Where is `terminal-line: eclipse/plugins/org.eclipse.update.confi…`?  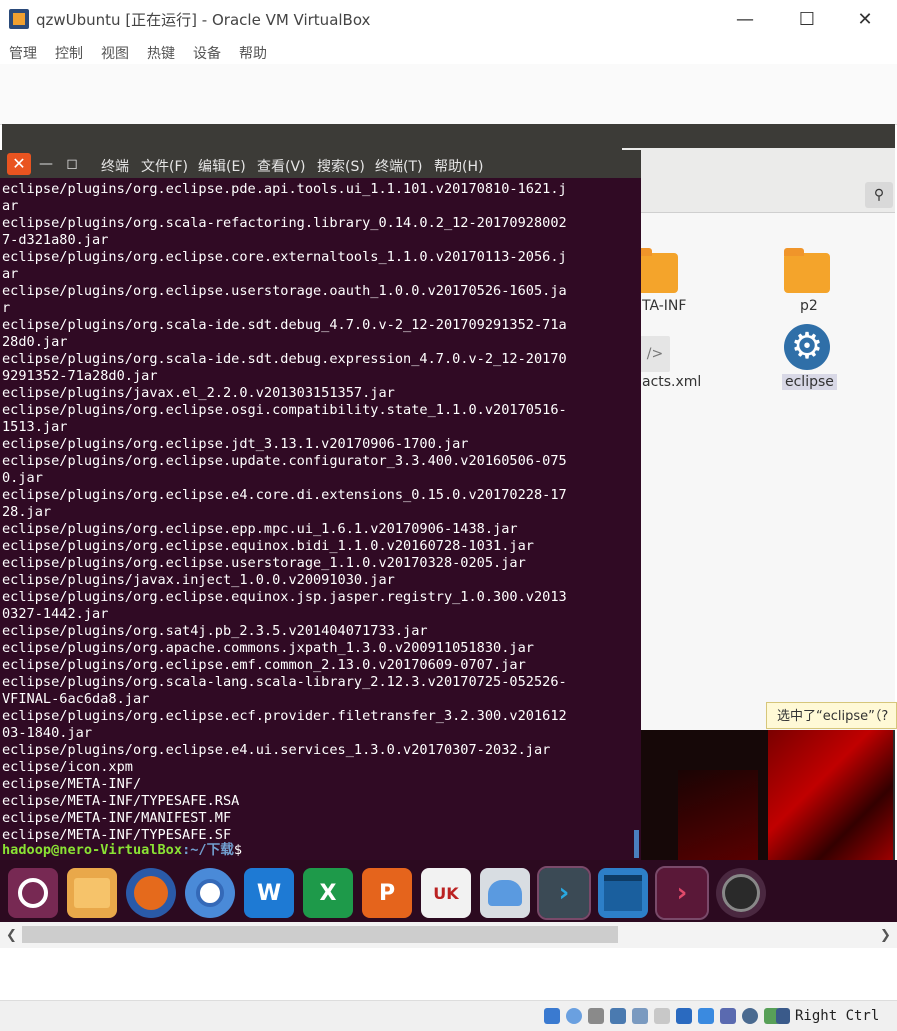
terminal-line: eclipse/plugins/org.eclipse.update.confi… is located at coordinates (284, 461).